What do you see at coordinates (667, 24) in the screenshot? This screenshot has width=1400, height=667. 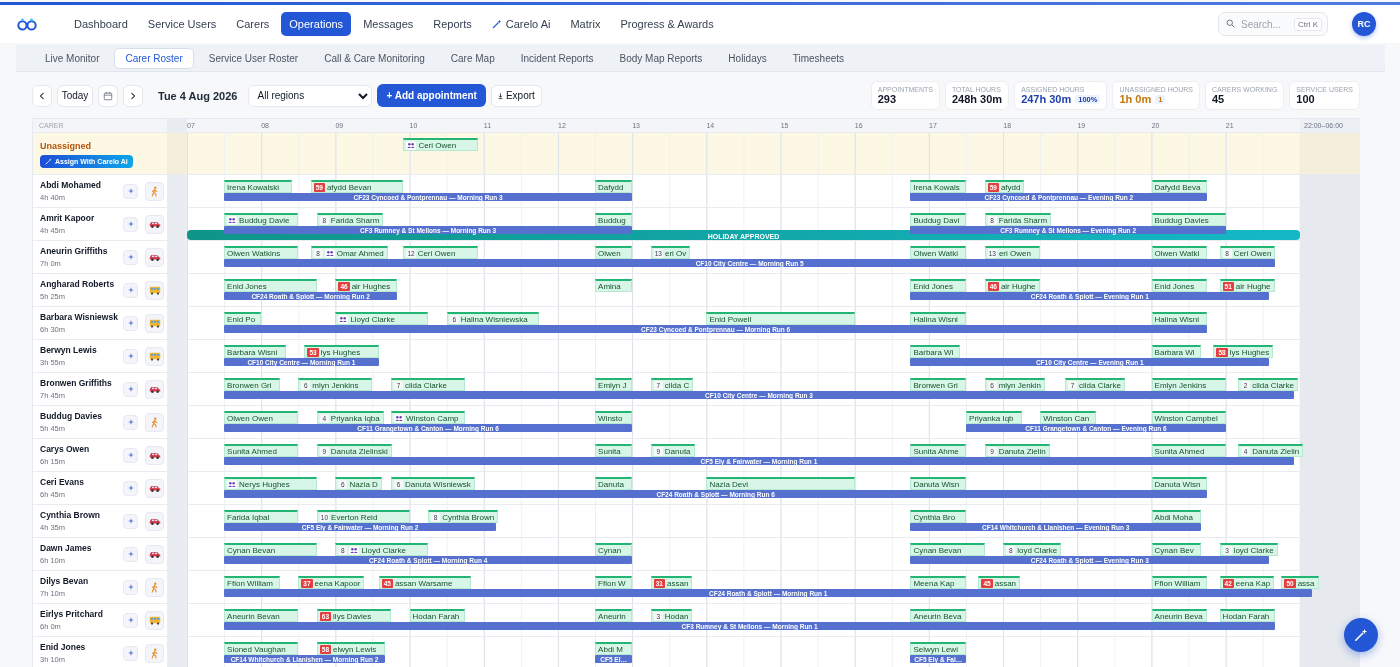 I see `nav-tab: Progress & Awards` at bounding box center [667, 24].